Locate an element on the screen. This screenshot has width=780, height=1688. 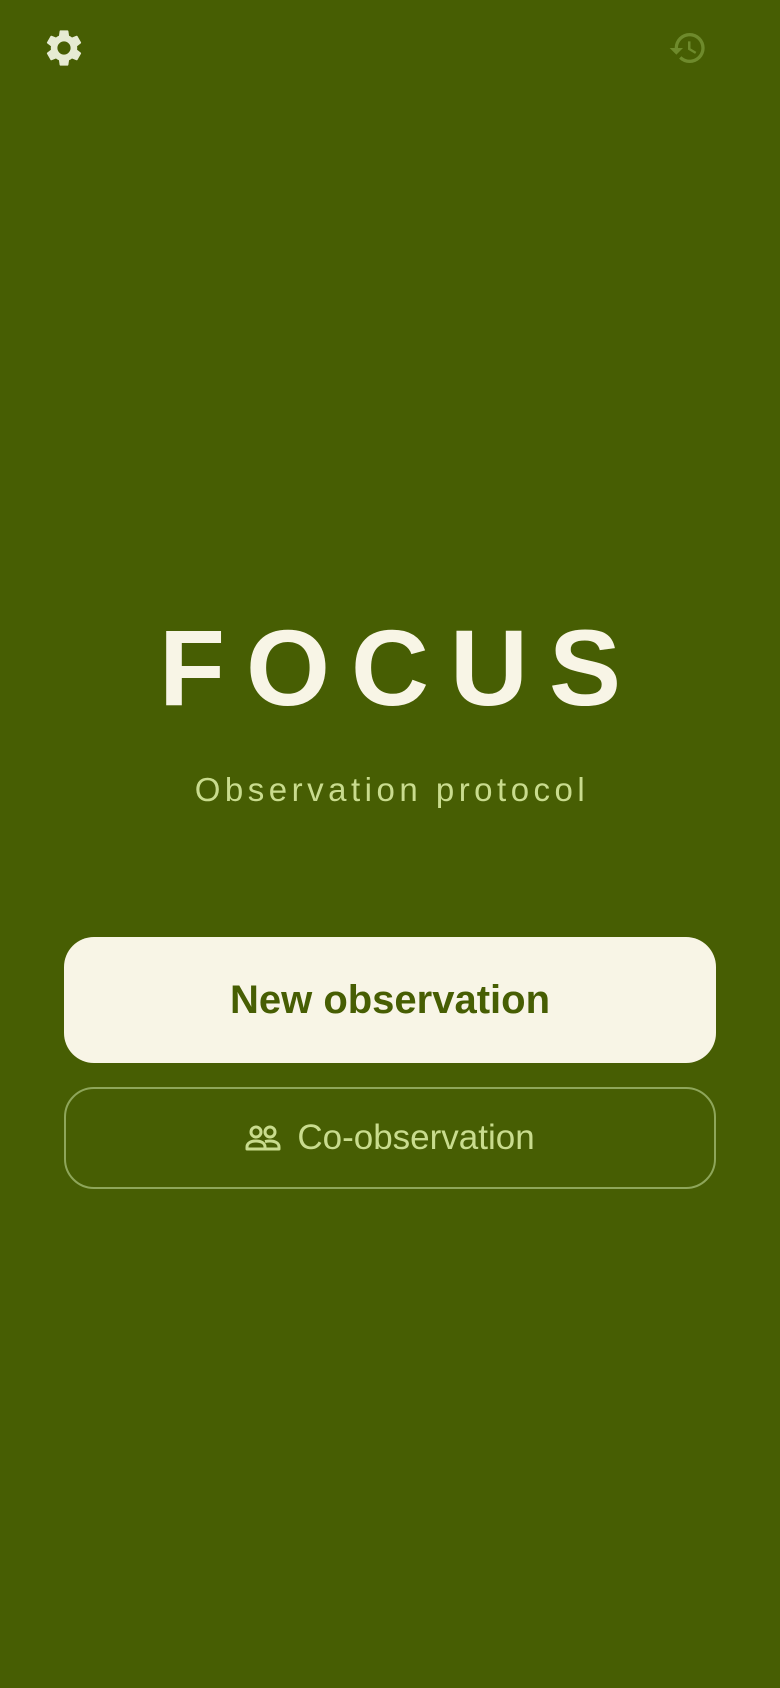
brand-block: FOCUS Observation protocol is located at coordinates (390, 705).